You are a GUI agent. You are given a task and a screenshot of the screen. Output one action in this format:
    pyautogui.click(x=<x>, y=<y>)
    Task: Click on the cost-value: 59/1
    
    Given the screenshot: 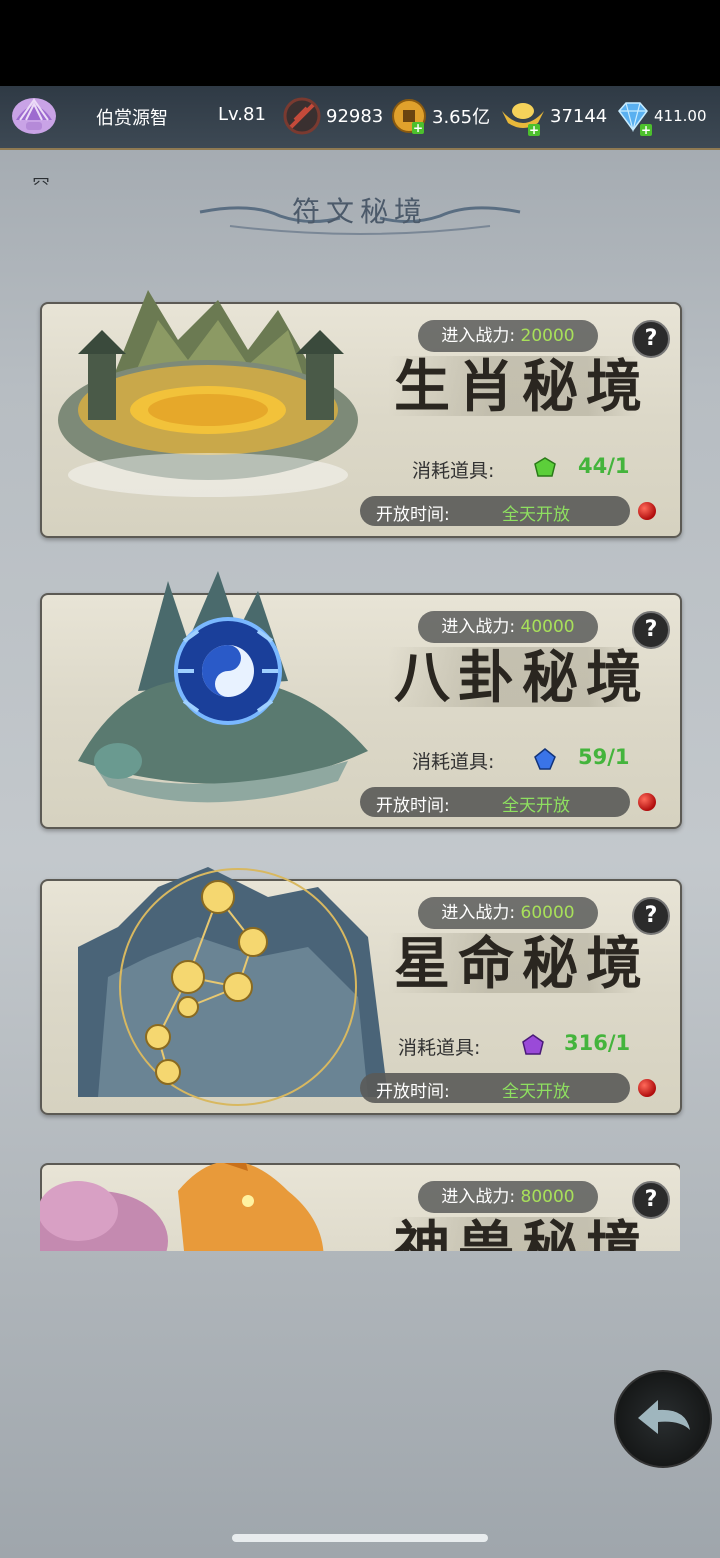 What is the action you would take?
    pyautogui.click(x=604, y=757)
    